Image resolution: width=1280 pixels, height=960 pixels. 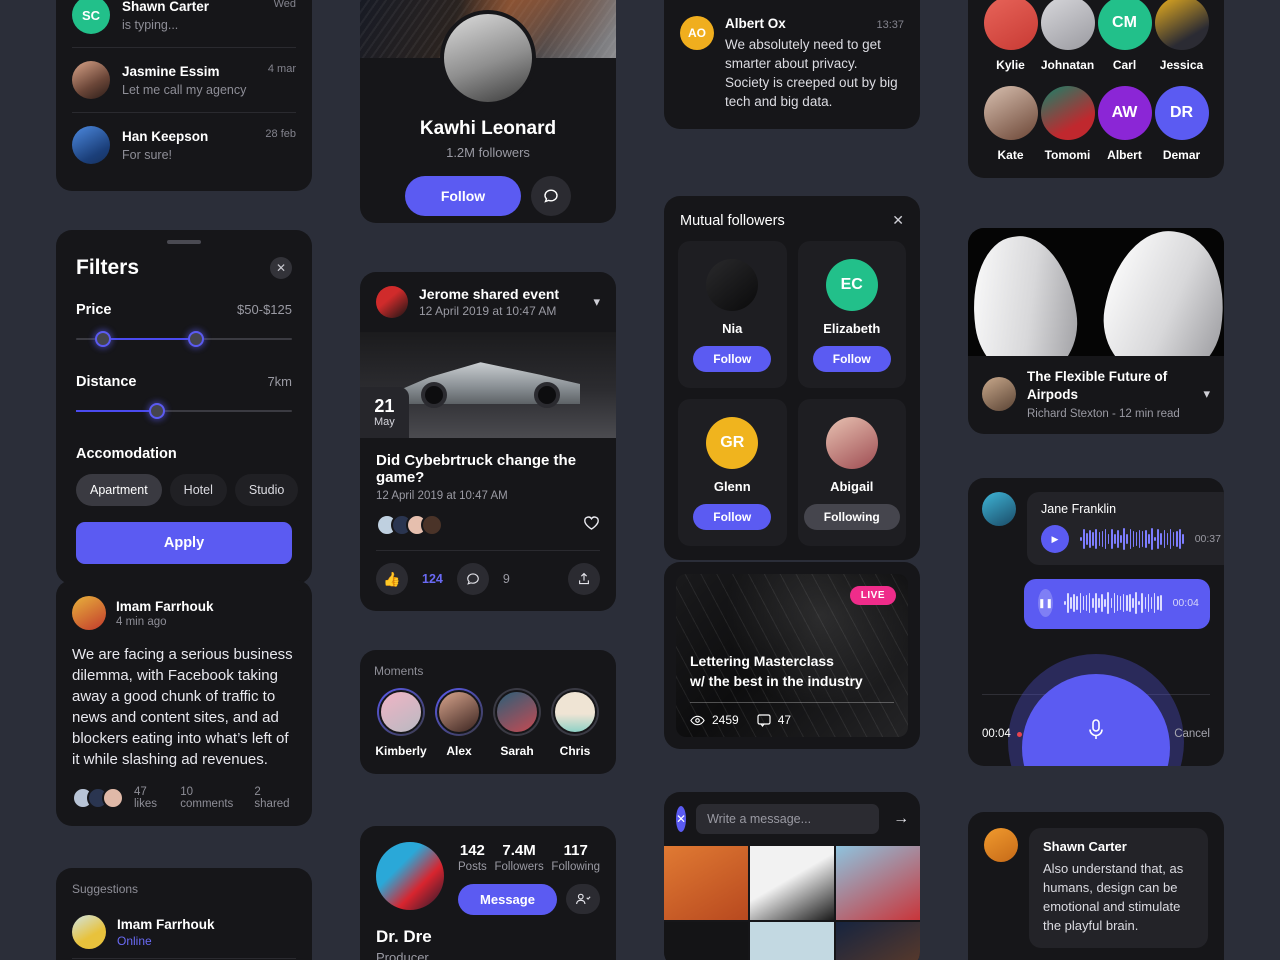 I want to click on photo-orange-portrait, so click(x=706, y=883).